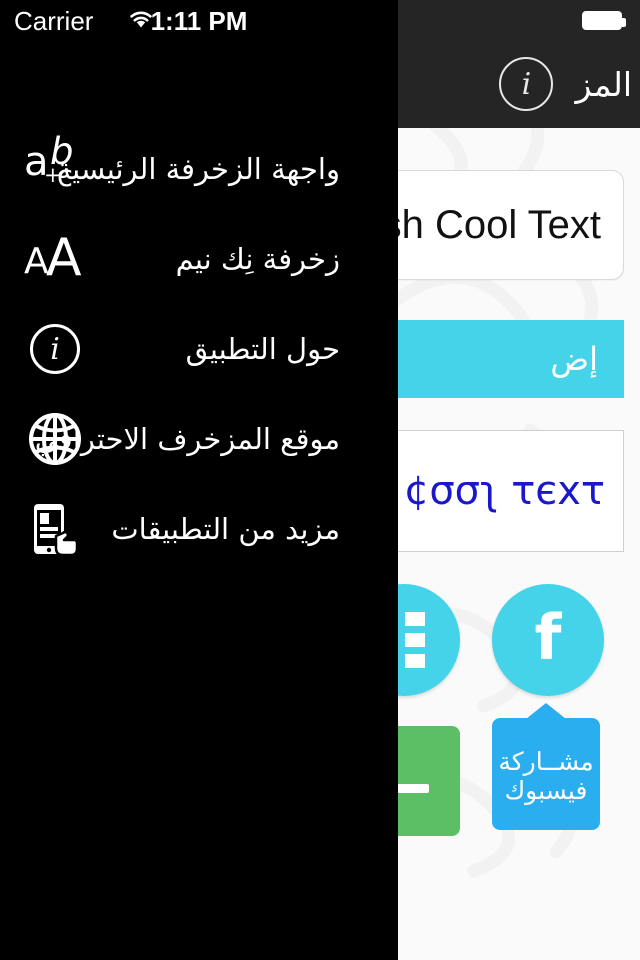  I want to click on decorate-button-label: إض, so click(574, 359).